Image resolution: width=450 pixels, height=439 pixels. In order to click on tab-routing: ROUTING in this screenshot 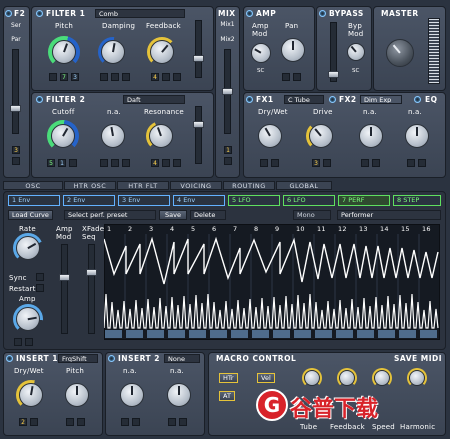, I will do `click(249, 185)`.